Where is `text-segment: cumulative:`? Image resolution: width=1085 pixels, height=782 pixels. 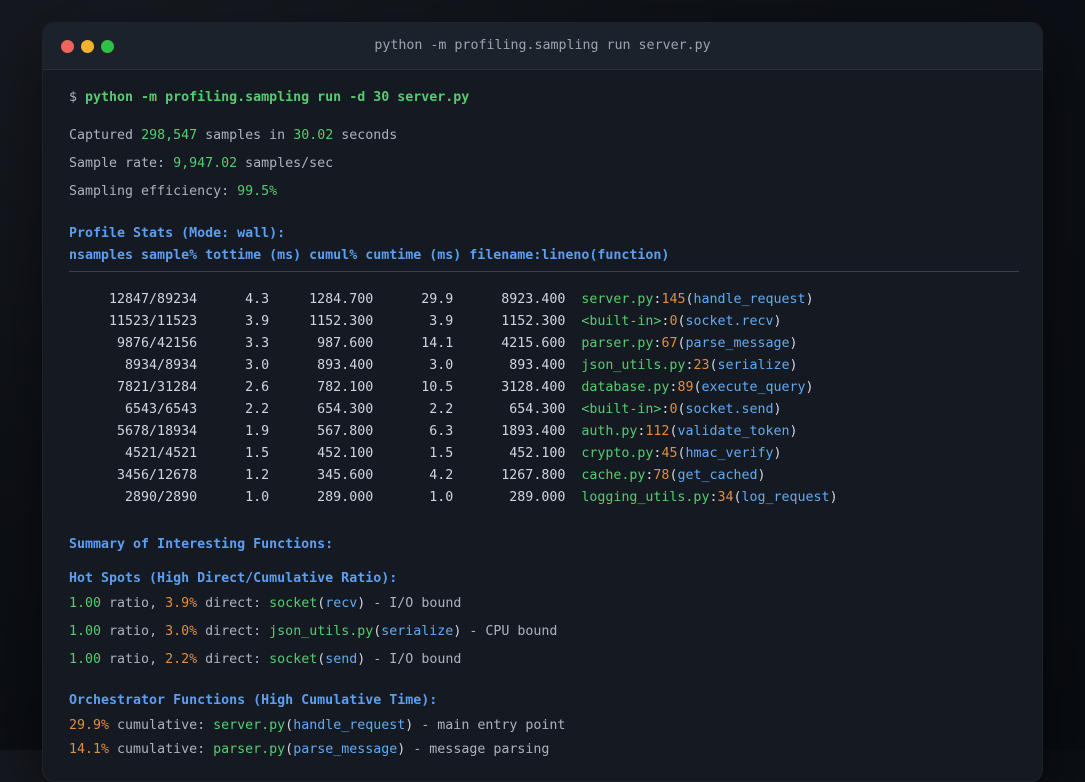 text-segment: cumulative: is located at coordinates (161, 725).